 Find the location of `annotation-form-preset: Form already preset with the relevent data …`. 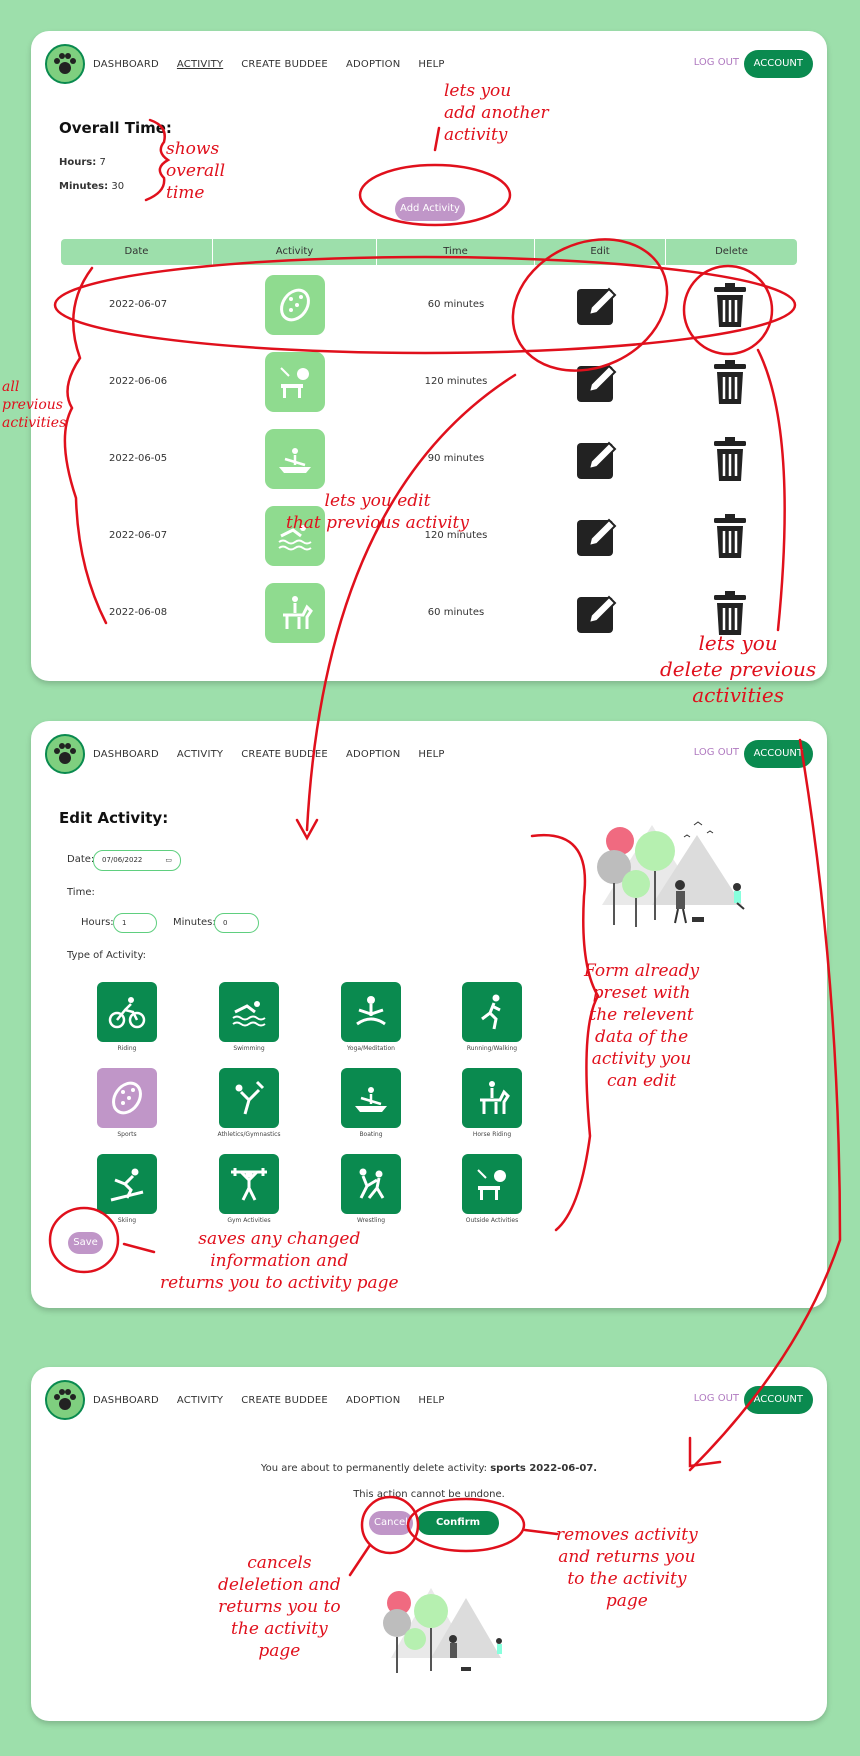

annotation-form-preset: Form already preset with the relevent data … is located at coordinates (642, 1026).